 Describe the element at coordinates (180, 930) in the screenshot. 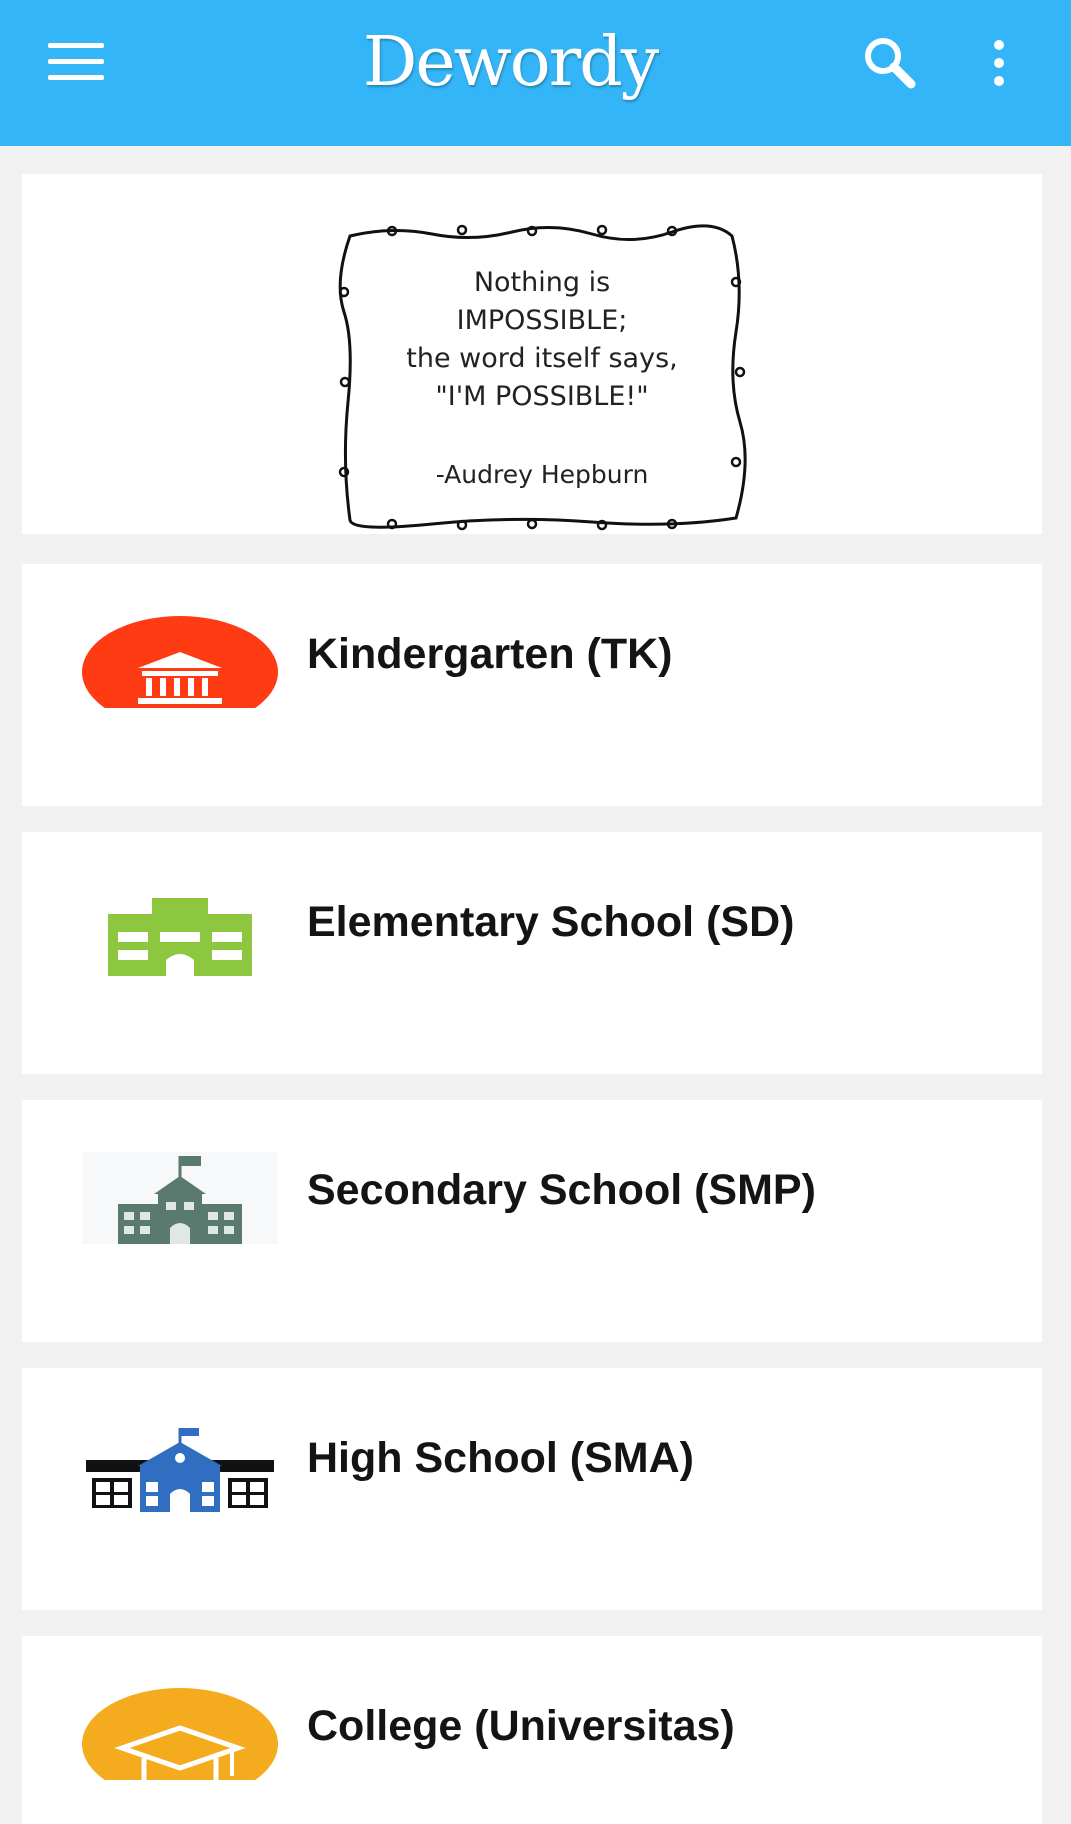

I see `school-building-icon` at that location.